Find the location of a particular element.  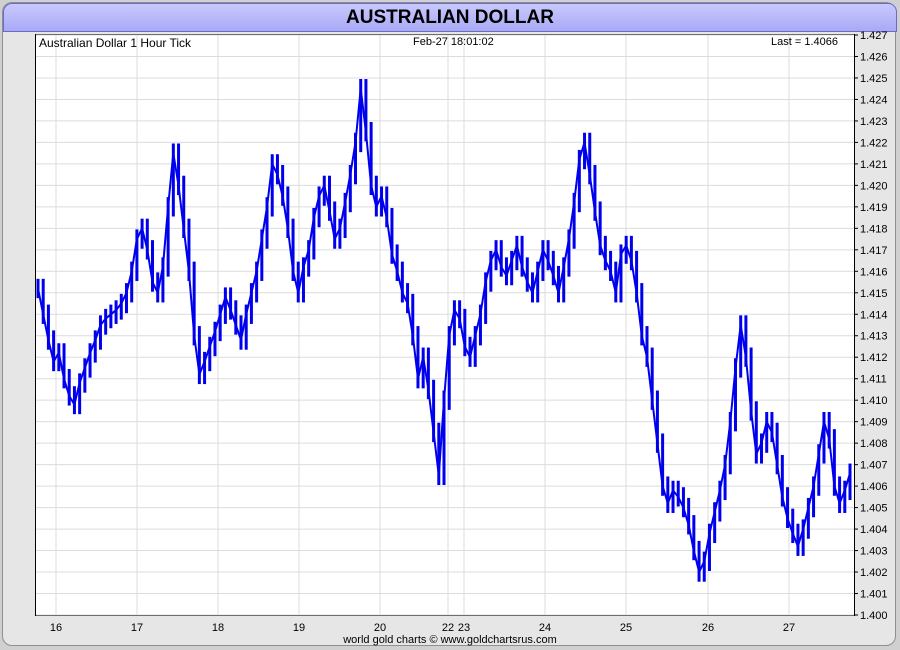

x-tick-label: 24 is located at coordinates (545, 628).